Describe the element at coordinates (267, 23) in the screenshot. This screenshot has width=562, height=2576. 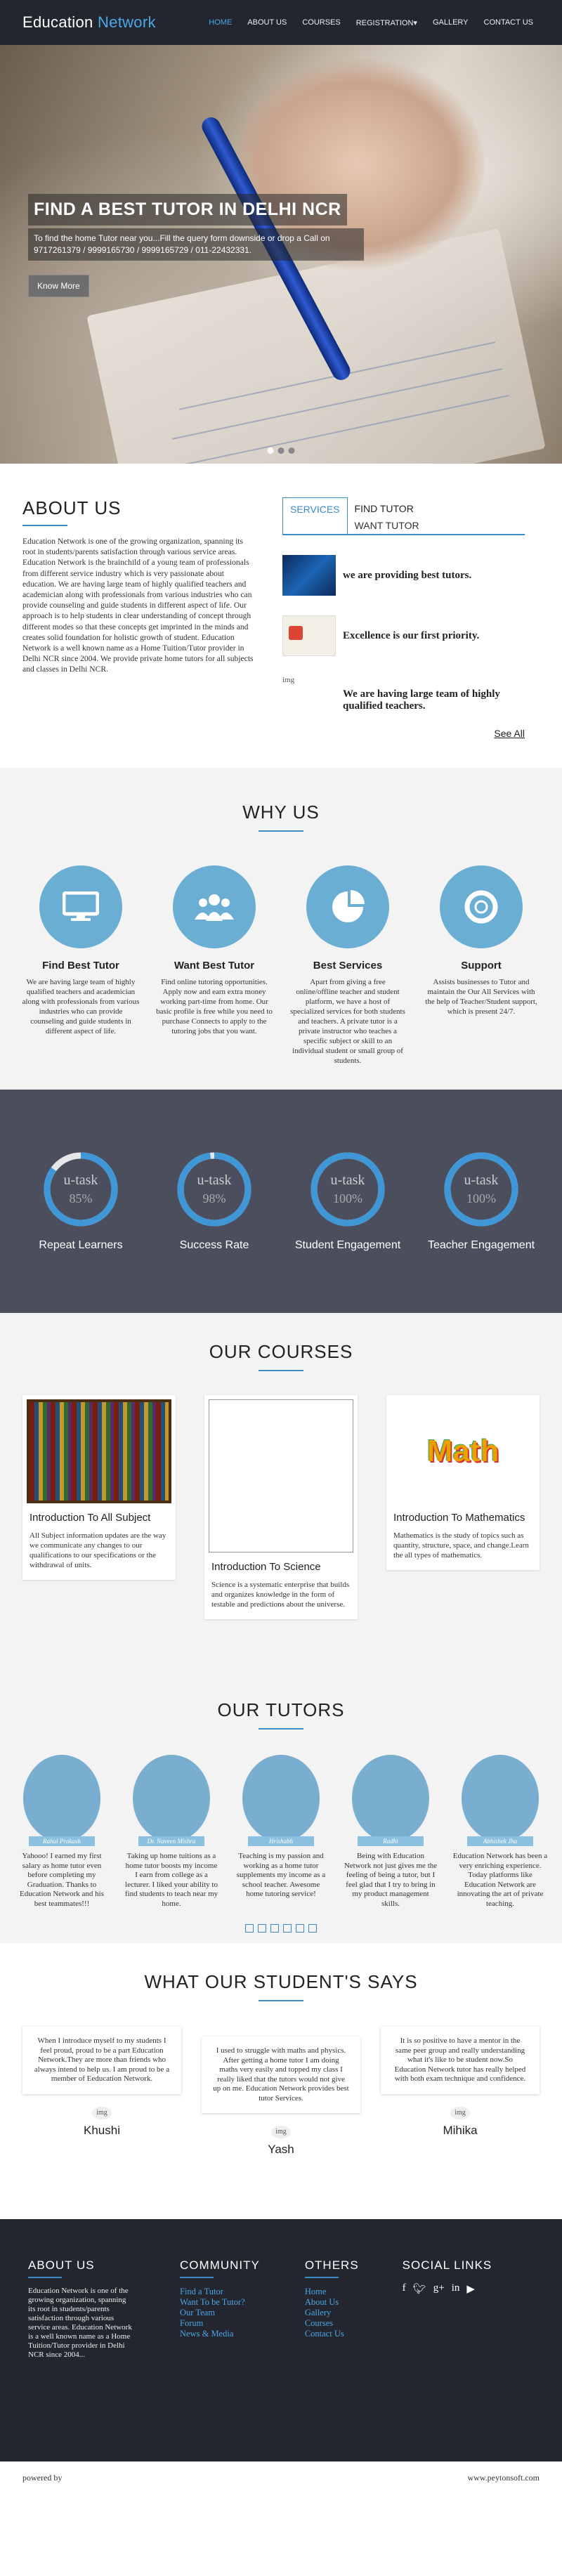
I see `nav-about-us: ABOUT US` at that location.